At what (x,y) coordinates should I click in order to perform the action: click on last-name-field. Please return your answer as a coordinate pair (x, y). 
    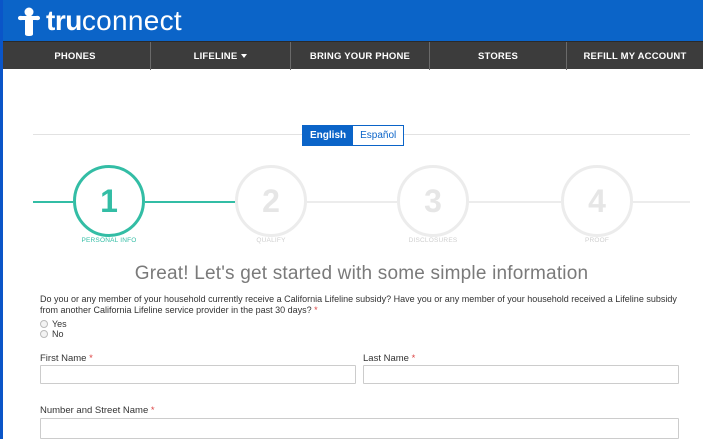
    Looking at the image, I should click on (521, 374).